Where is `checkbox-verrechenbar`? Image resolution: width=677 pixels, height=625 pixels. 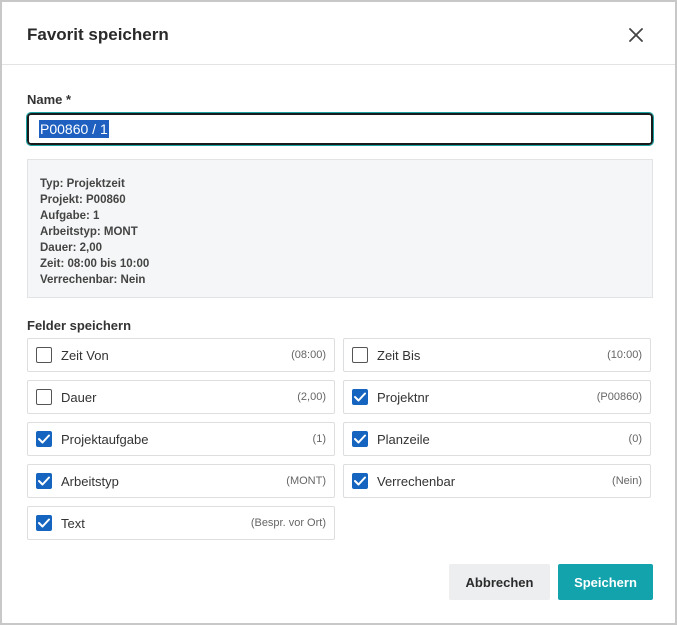 checkbox-verrechenbar is located at coordinates (360, 481).